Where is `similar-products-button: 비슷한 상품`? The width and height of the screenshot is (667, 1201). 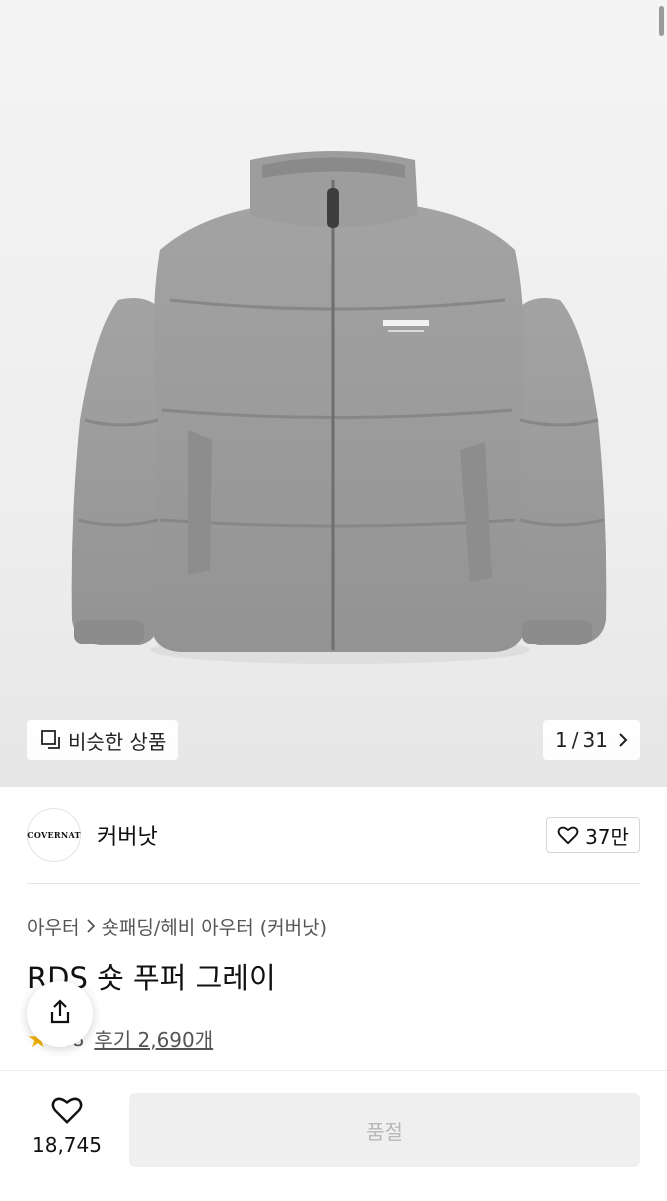 similar-products-button: 비슷한 상품 is located at coordinates (102, 740).